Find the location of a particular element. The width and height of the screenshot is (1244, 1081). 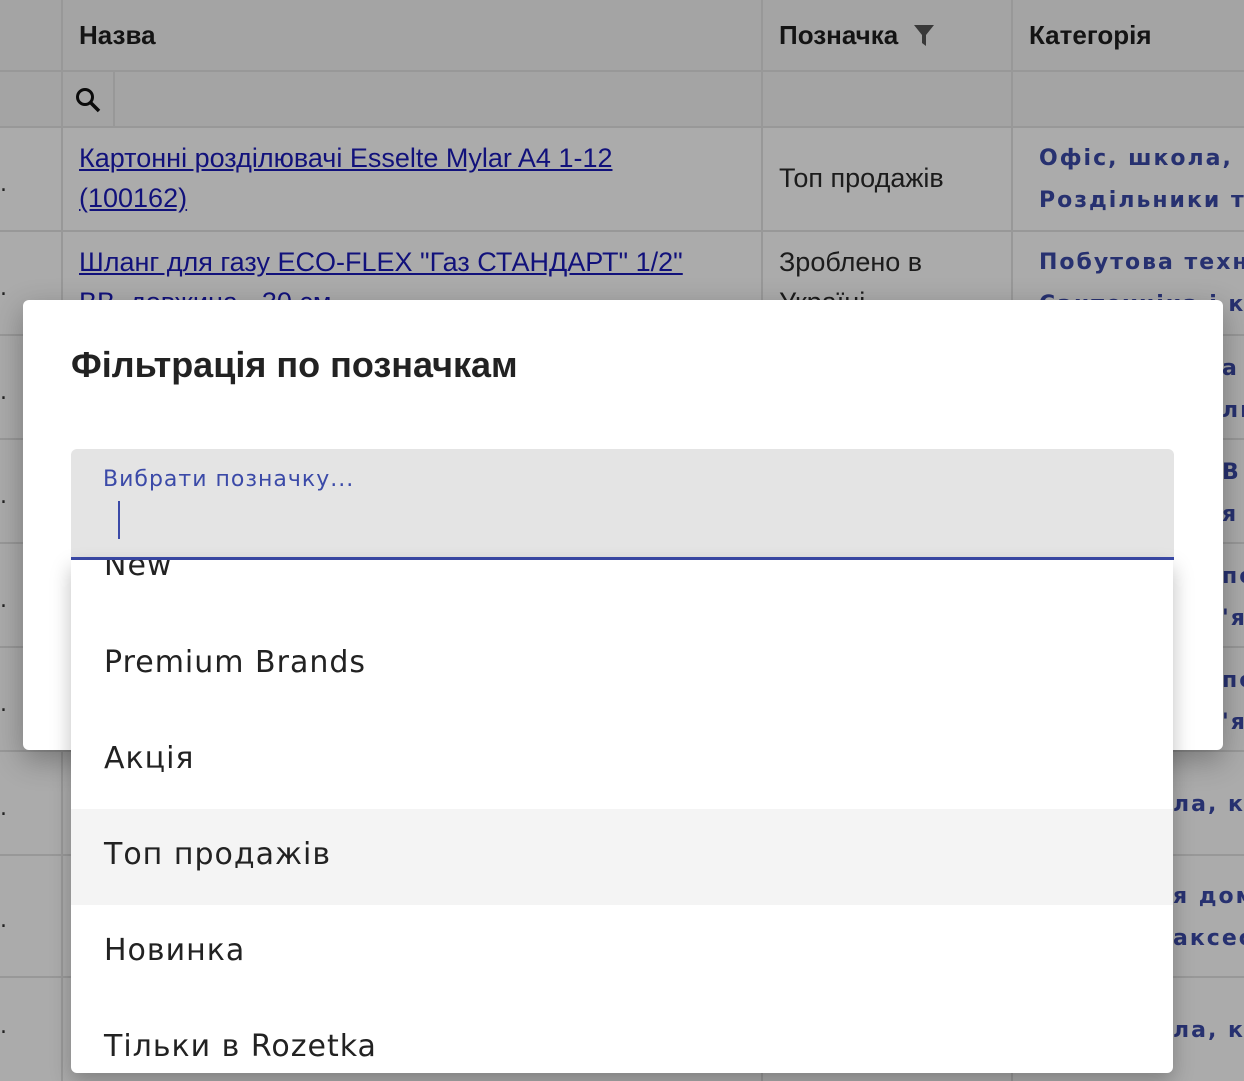

option-new: New is located at coordinates (622, 588).